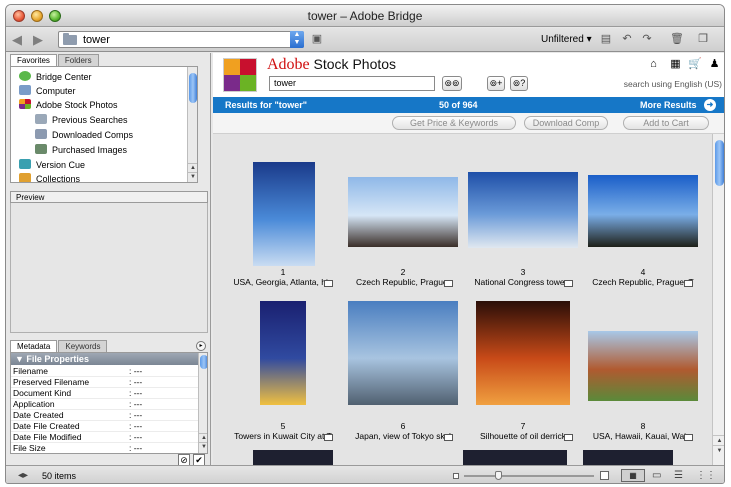 This screenshot has height=487, width=731. Describe the element at coordinates (653, 64) in the screenshot. I see `home-icon: ⌂` at that location.